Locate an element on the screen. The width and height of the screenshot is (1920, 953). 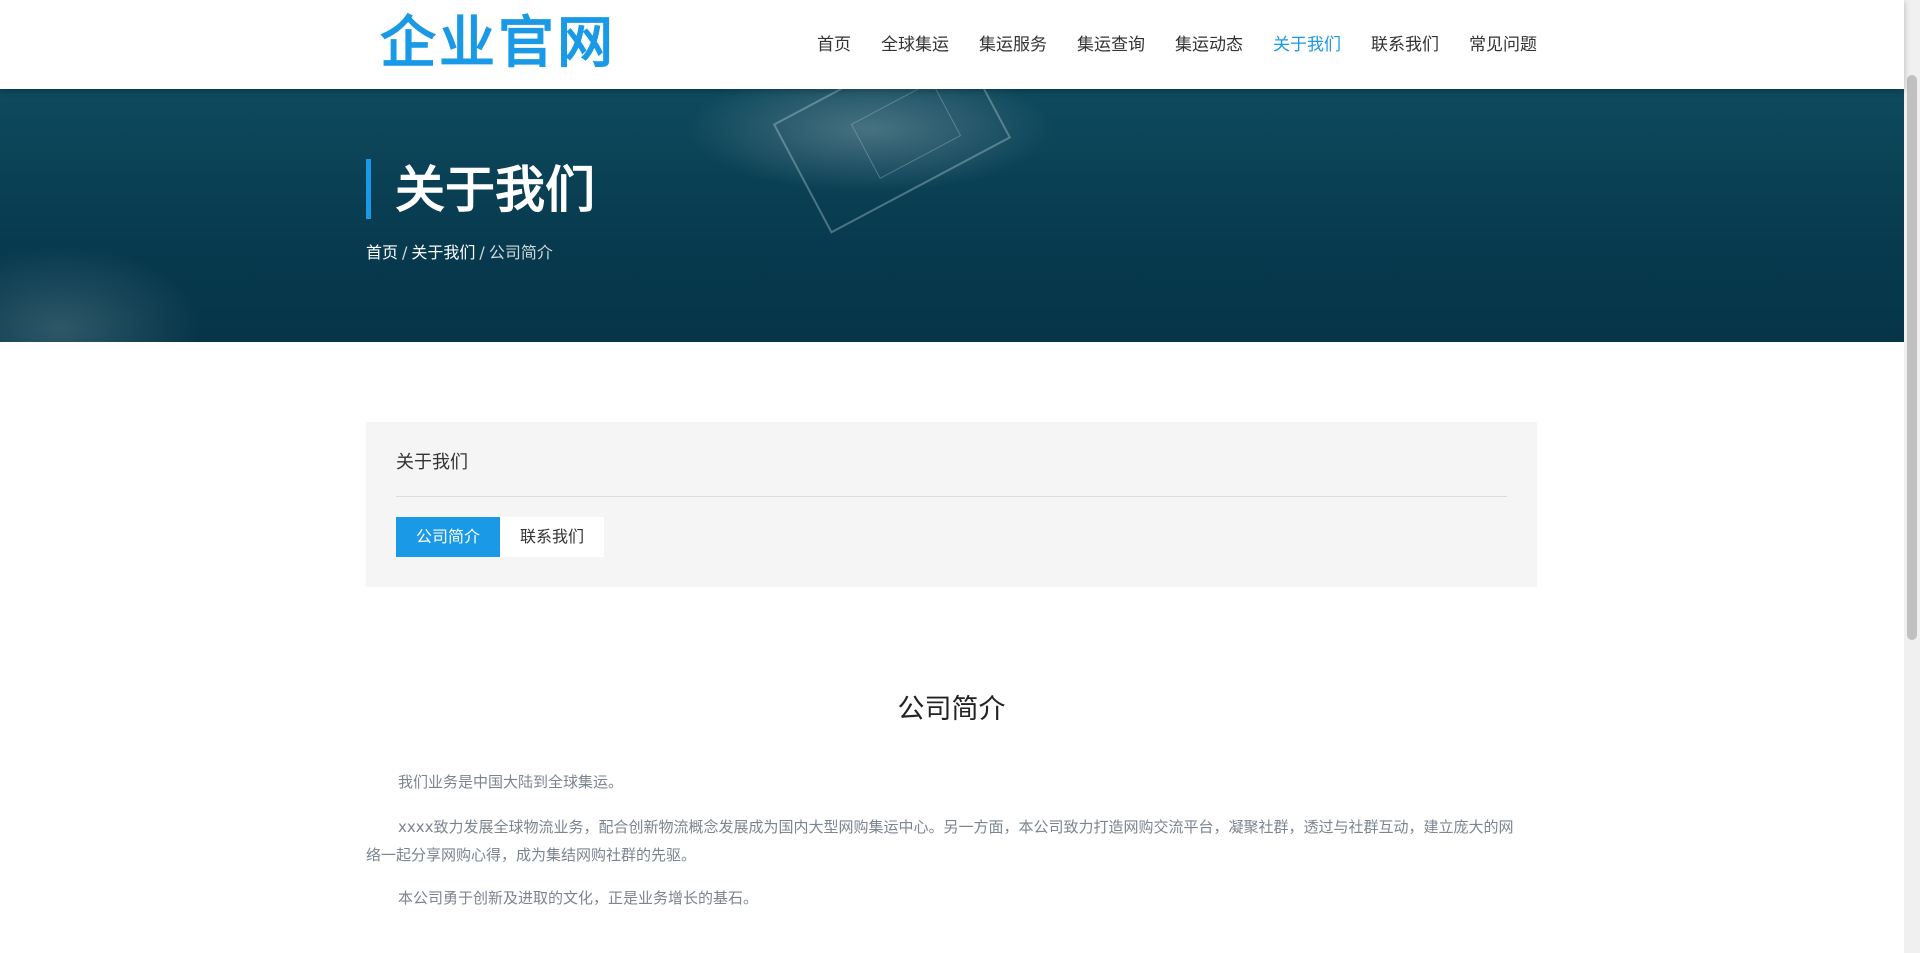
breadcrumb-current: 公司简介 is located at coordinates (520, 252).